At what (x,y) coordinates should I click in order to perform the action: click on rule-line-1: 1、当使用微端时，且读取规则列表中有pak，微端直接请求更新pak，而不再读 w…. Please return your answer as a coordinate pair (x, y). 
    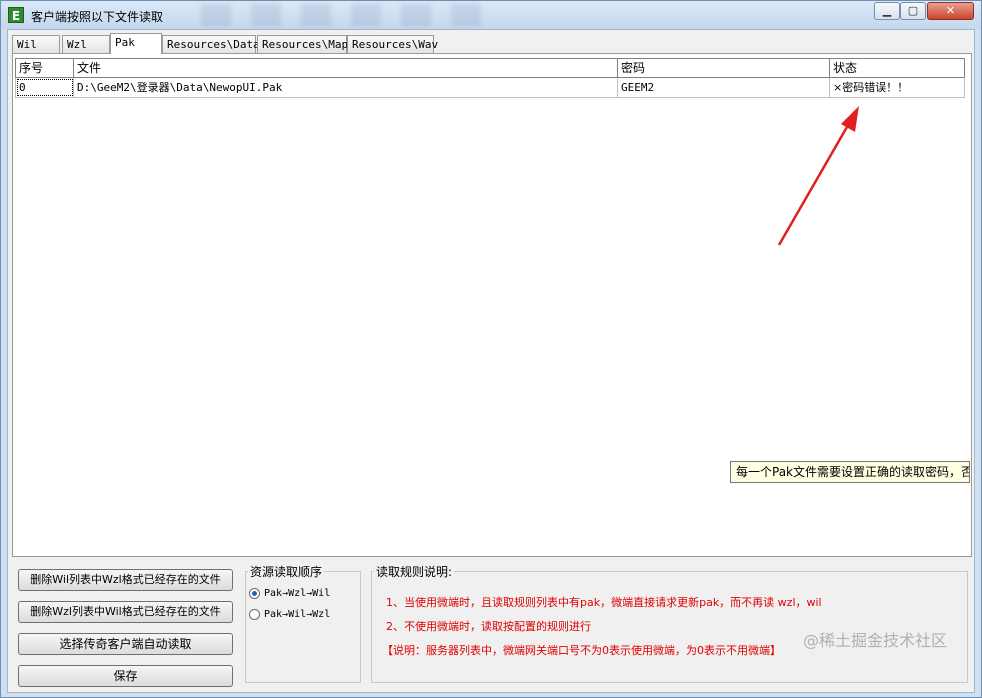
    Looking at the image, I should click on (604, 602).